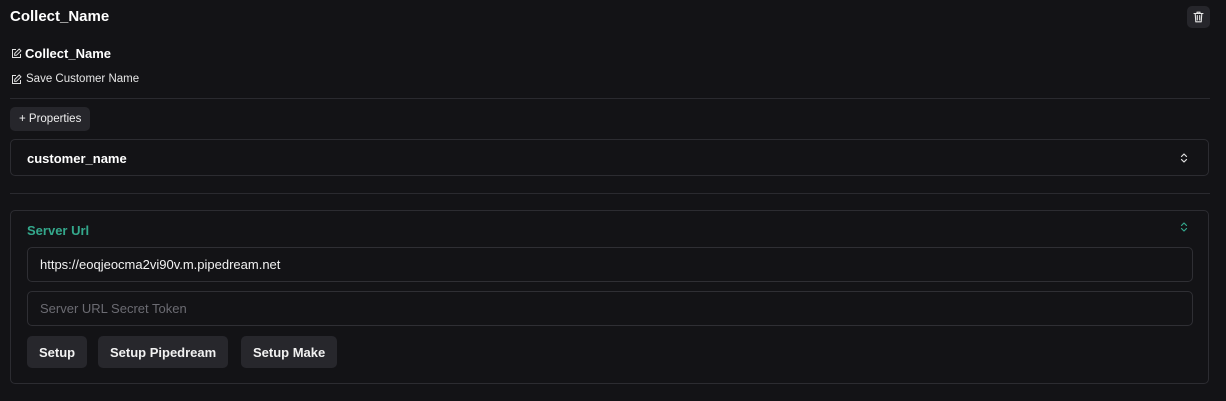 This screenshot has height=401, width=1226. I want to click on node-name-row: Collect_Name, so click(61, 53).